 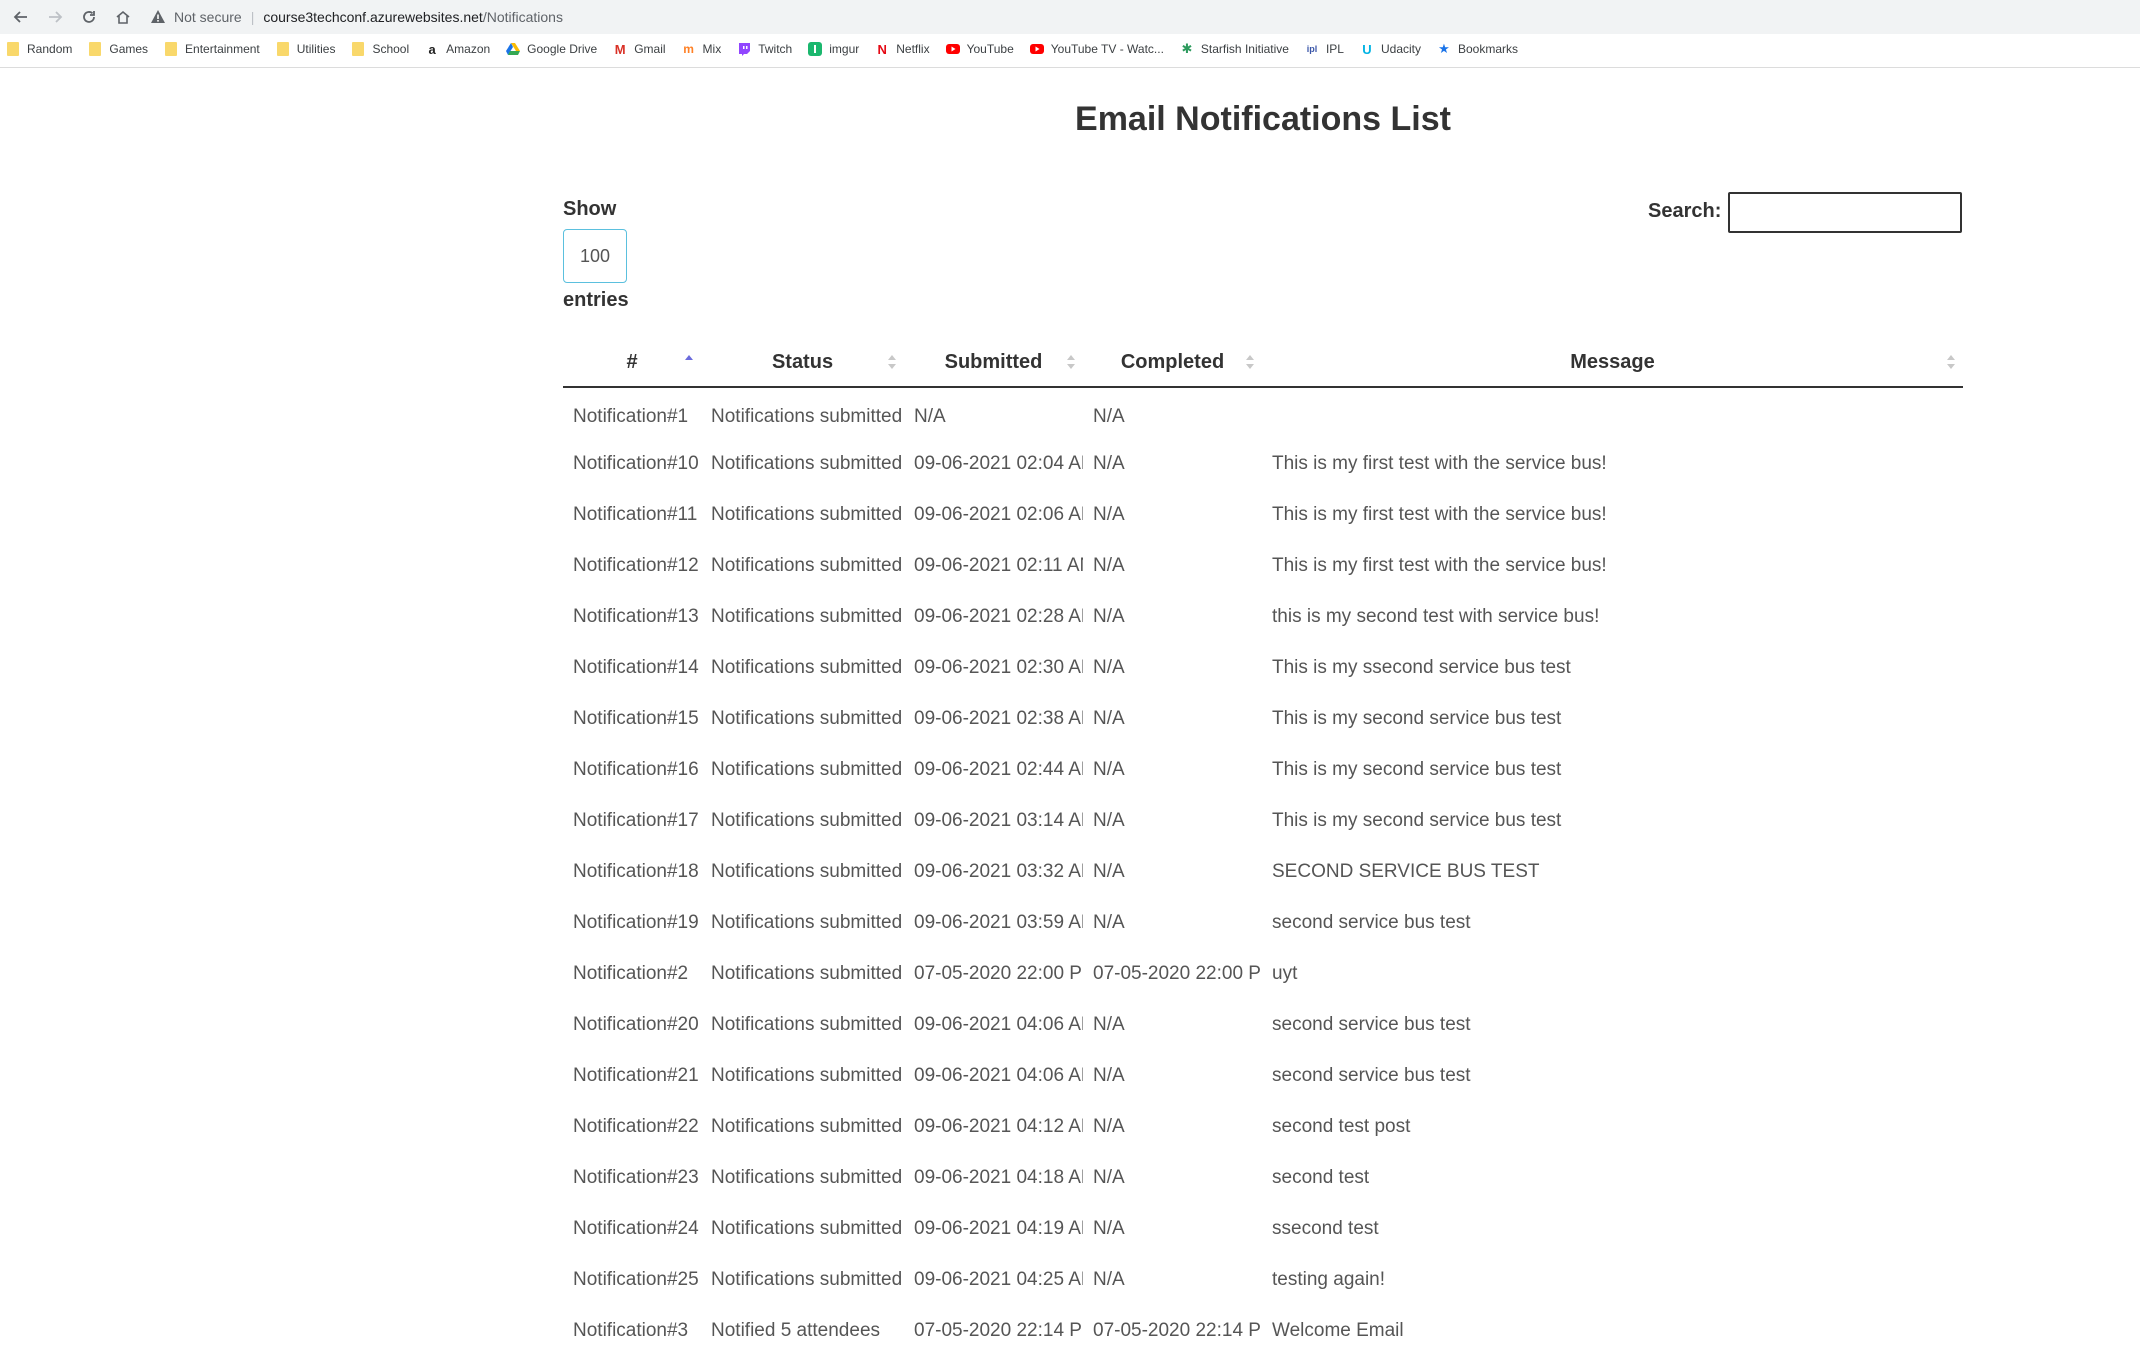 I want to click on cell-number: Notification#10, so click(x=636, y=463).